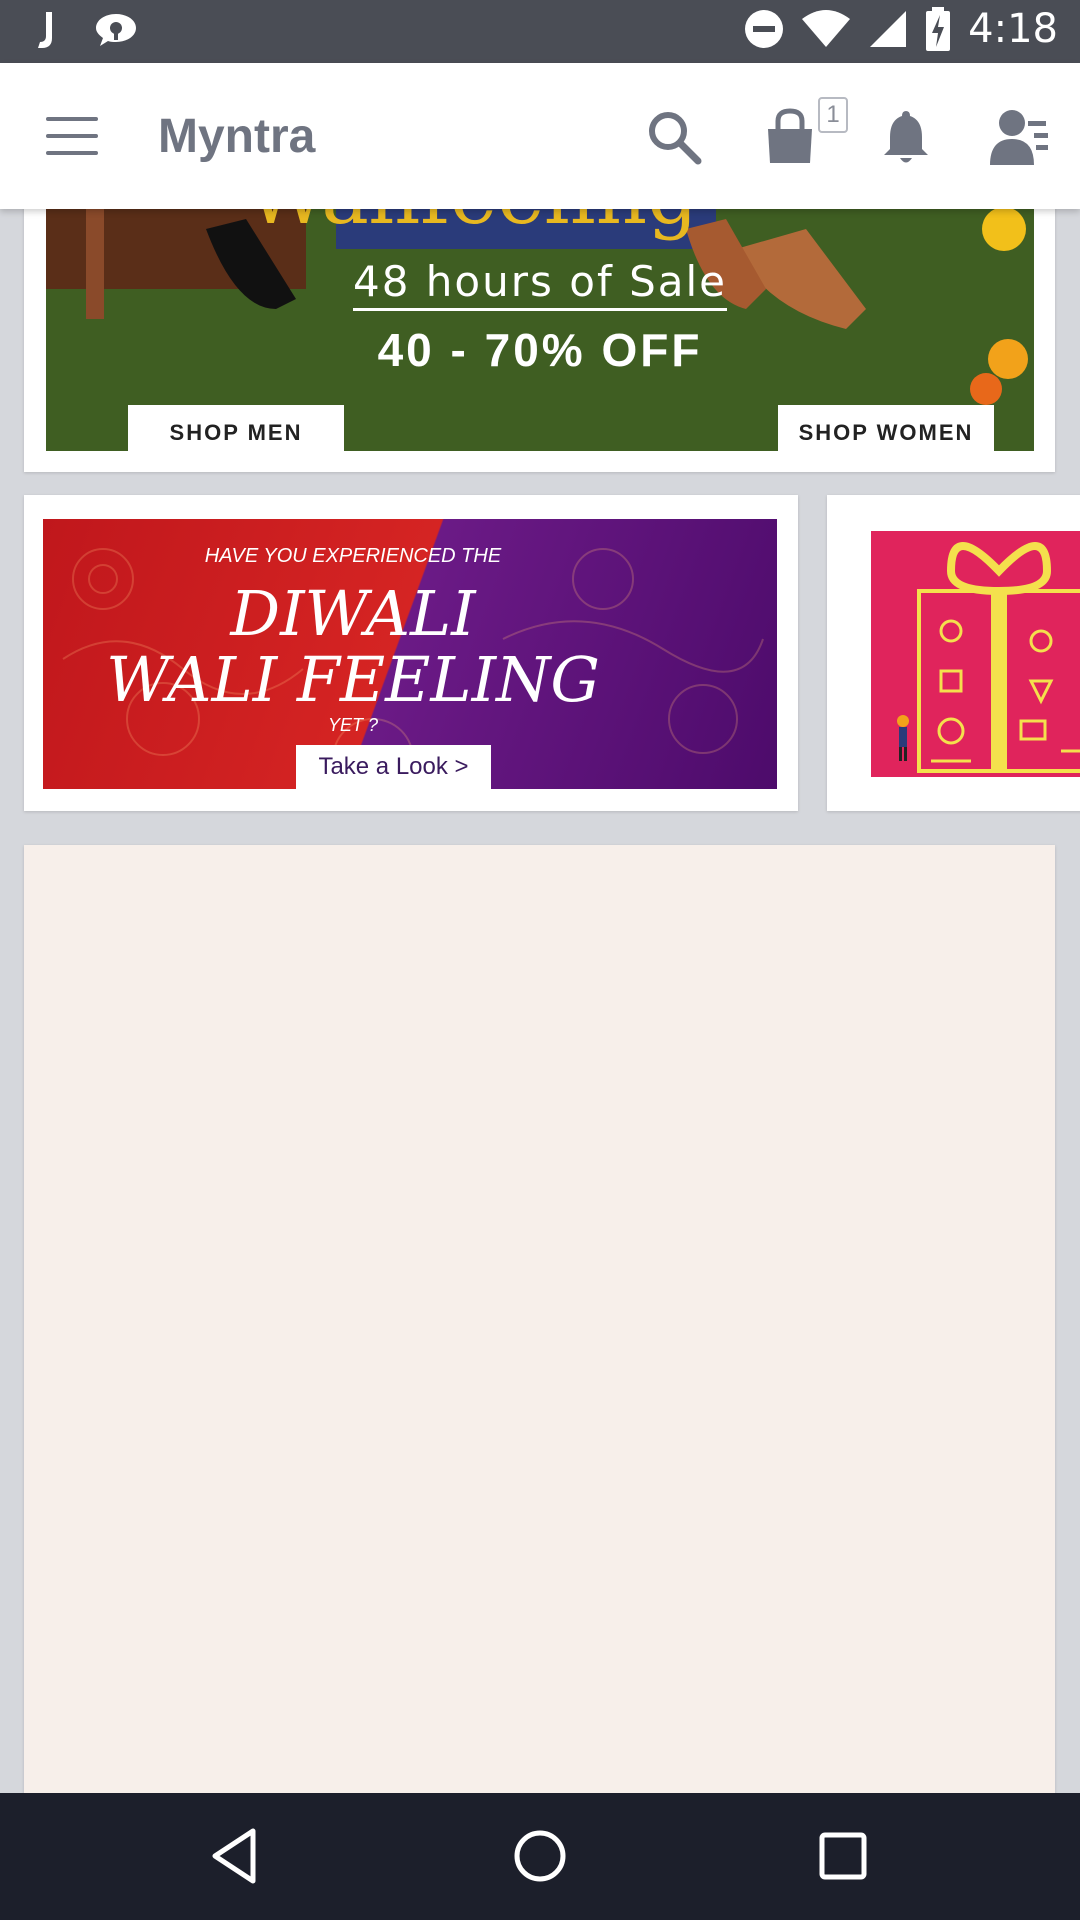  I want to click on home-icon, so click(540, 1856).